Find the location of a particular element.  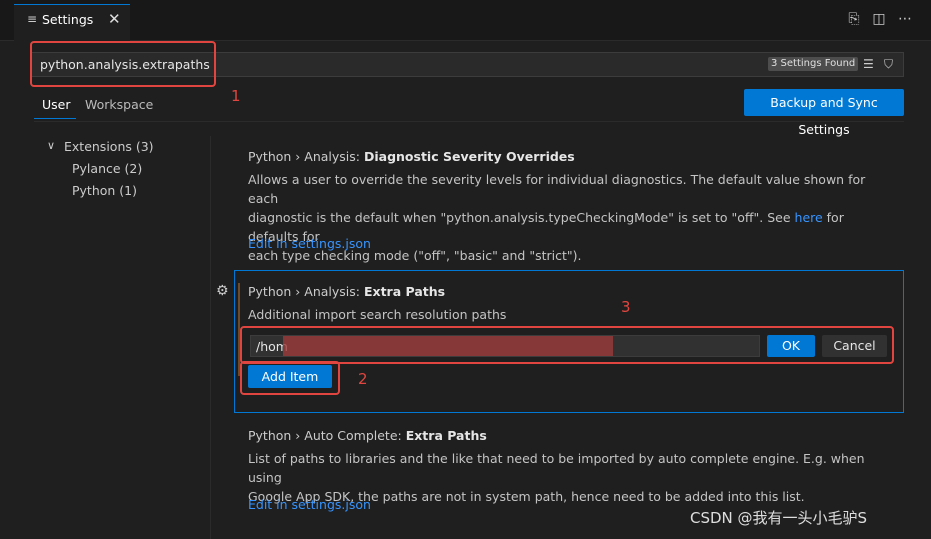

clear-filter-icon: ☰ is located at coordinates (868, 64).